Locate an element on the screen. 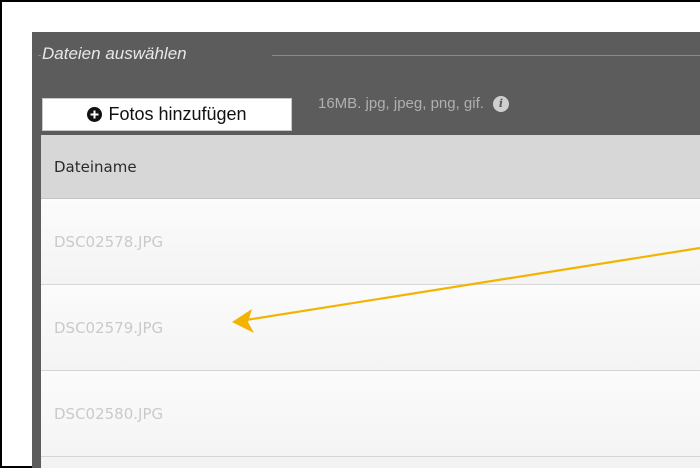 Image resolution: width=700 pixels, height=468 pixels. column-header-label: Dateiname is located at coordinates (95, 166).